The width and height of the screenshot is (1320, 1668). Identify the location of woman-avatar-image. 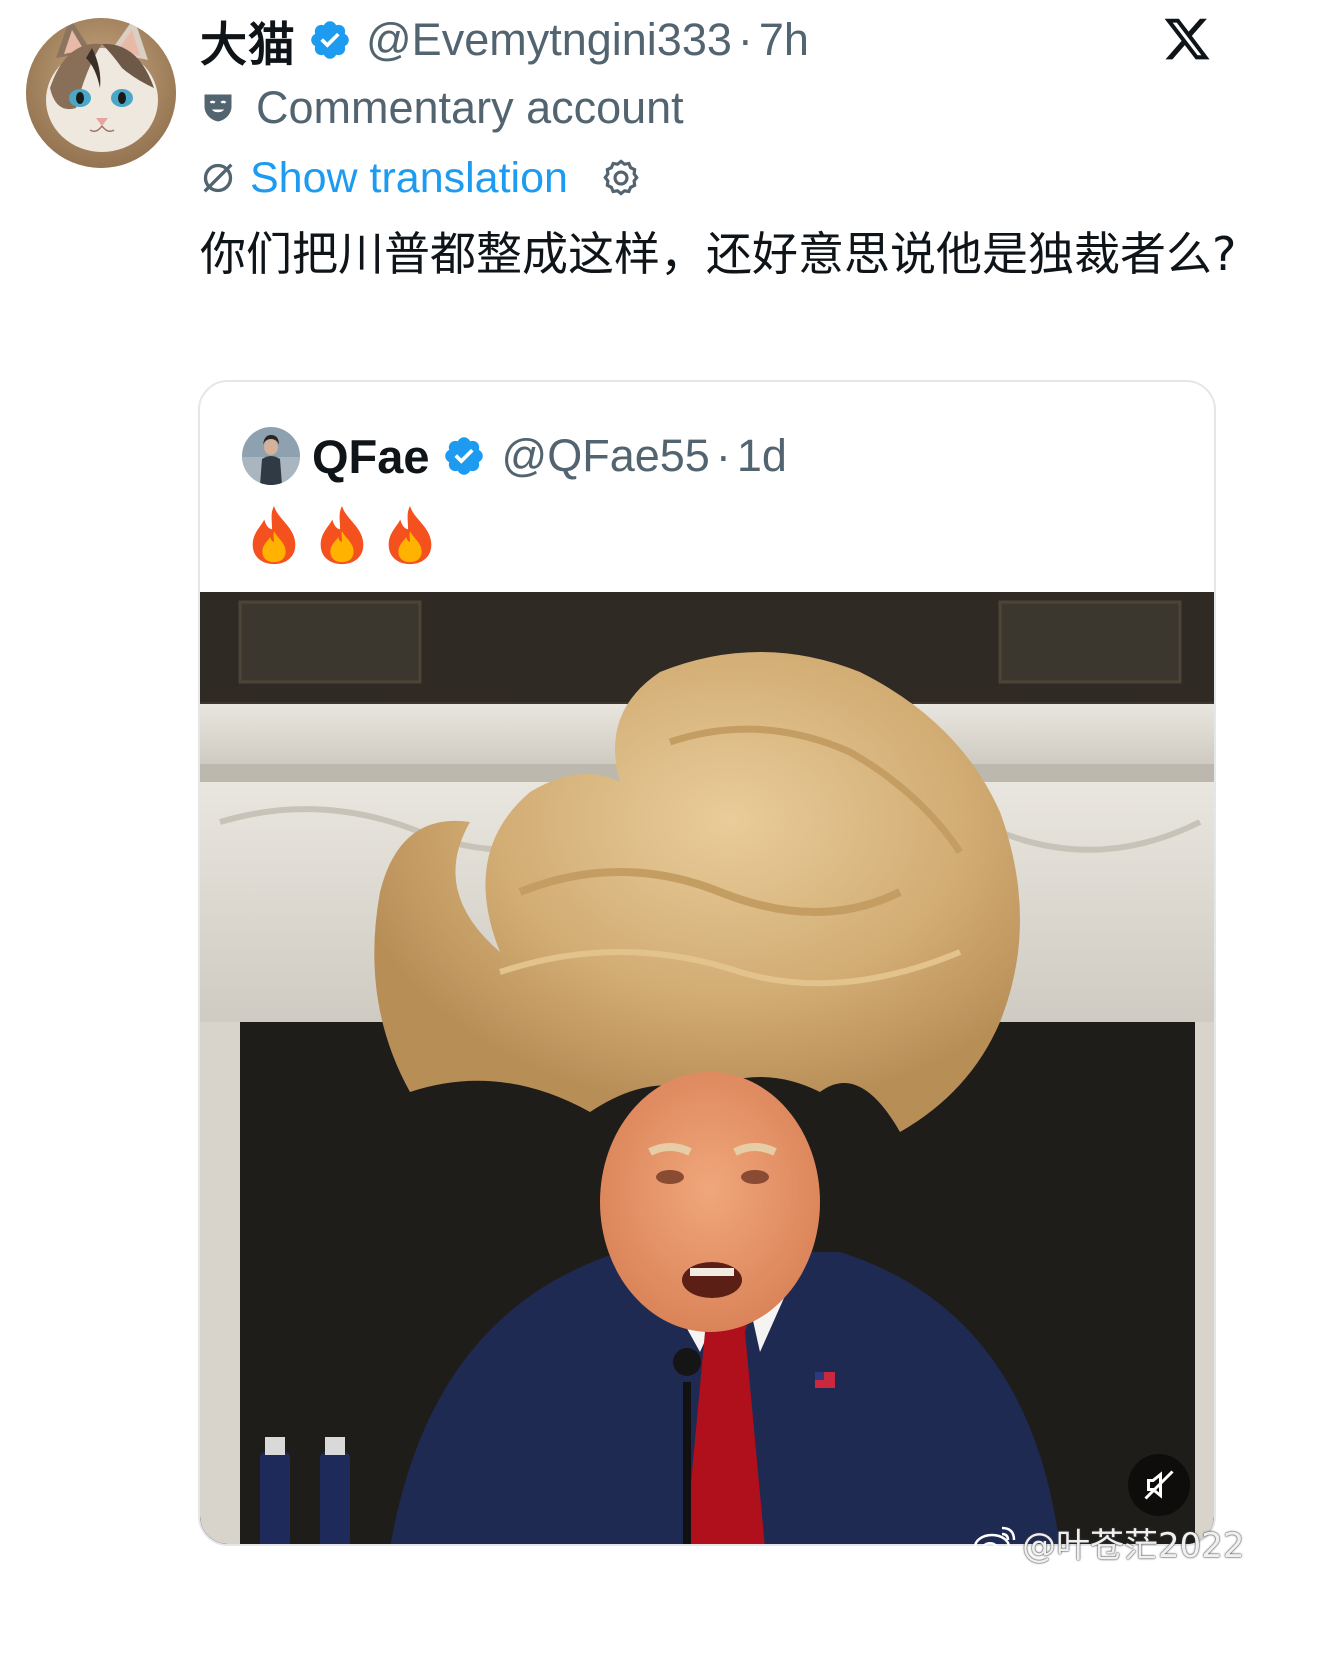
(271, 456).